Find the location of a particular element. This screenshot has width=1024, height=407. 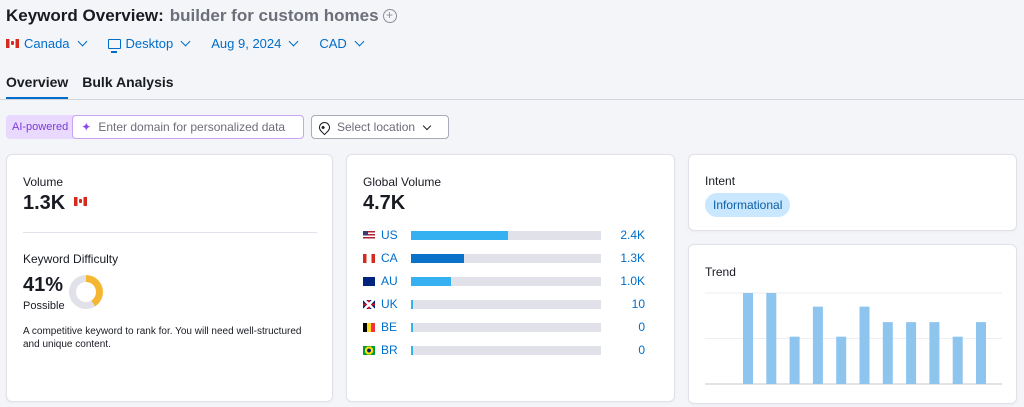

country-code: UK is located at coordinates (396, 304).